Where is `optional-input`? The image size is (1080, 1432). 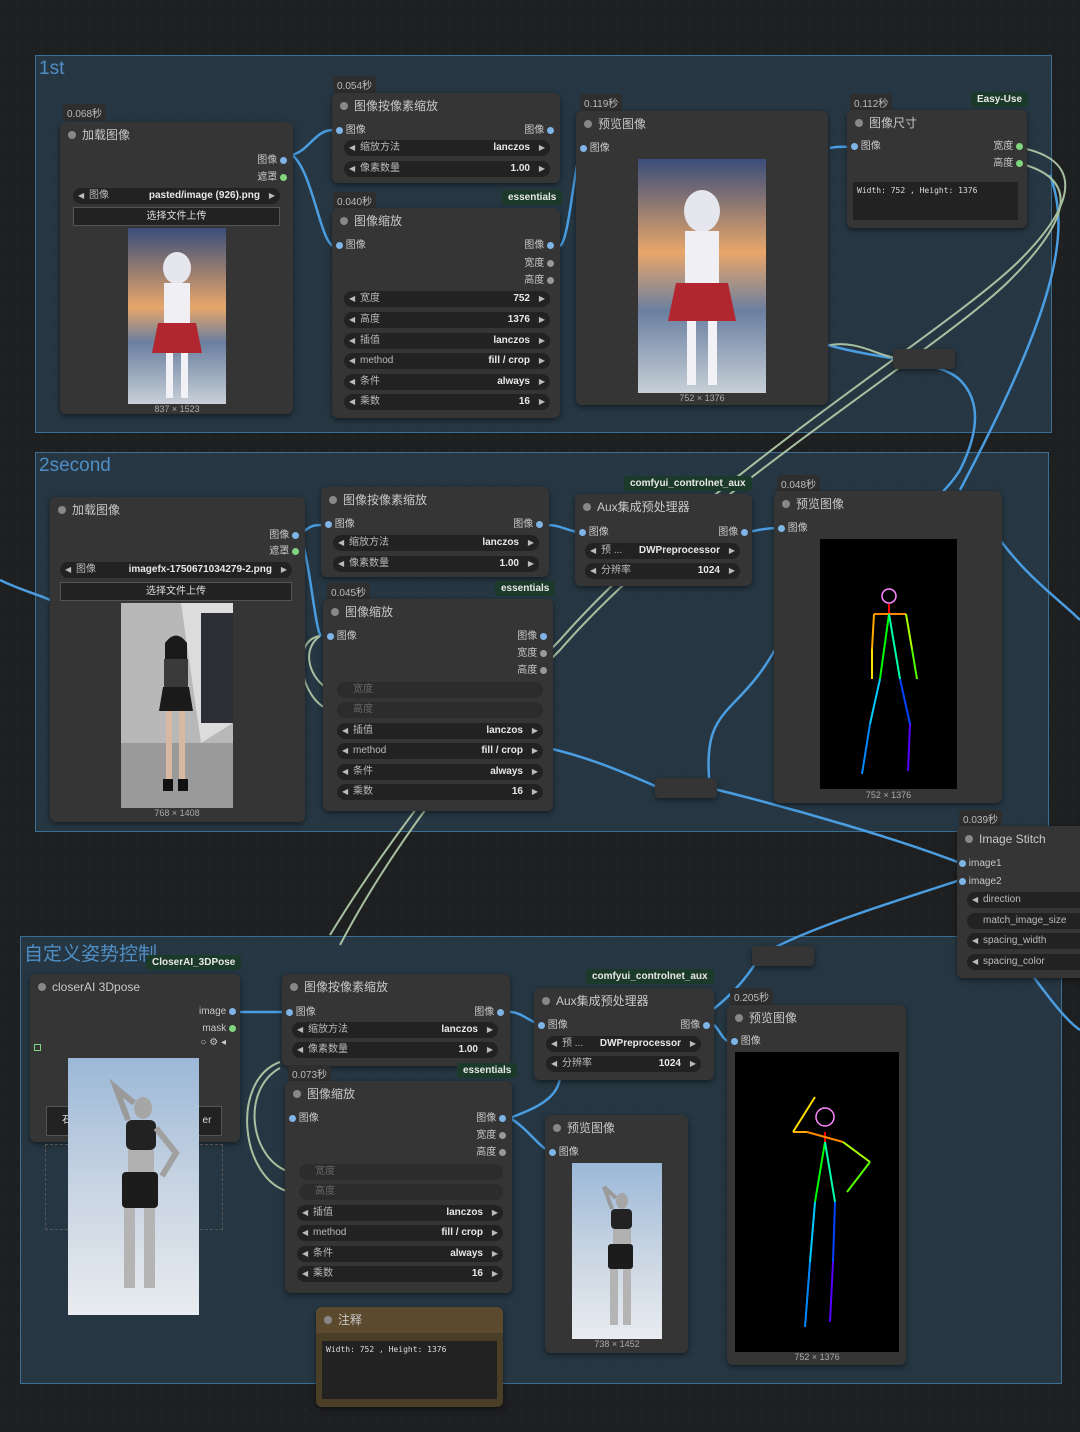 optional-input is located at coordinates (37, 1047).